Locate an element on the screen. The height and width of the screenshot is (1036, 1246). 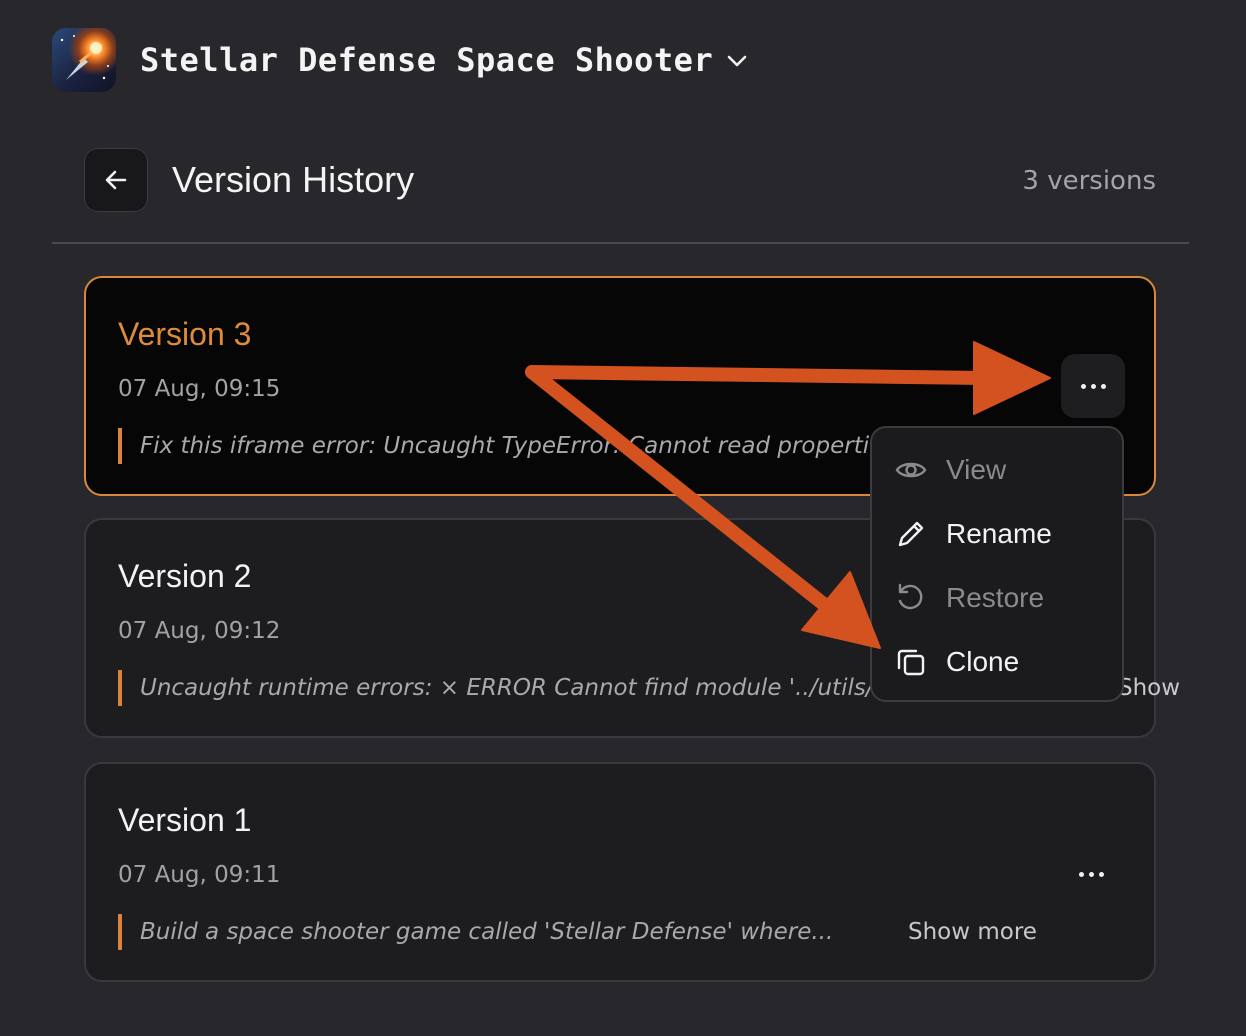
context-menu: View Rename Restore Clone is located at coordinates (997, 564).